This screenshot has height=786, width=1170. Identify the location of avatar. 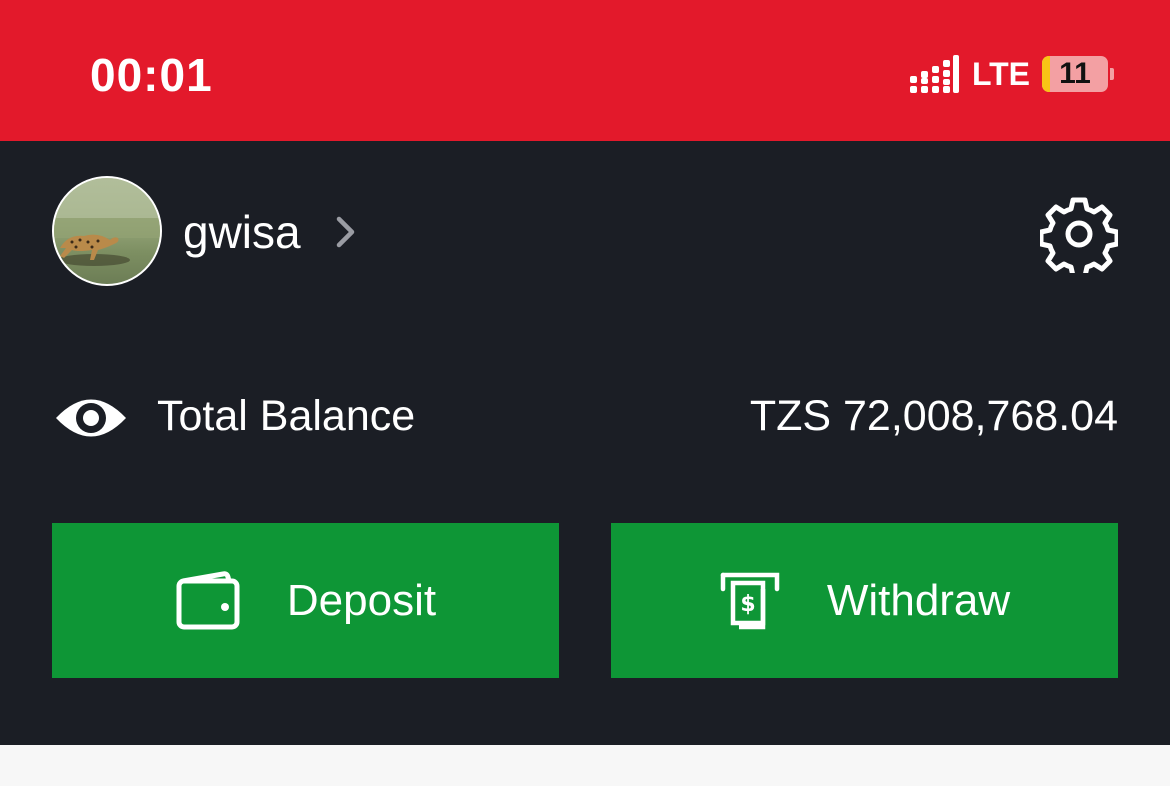
(107, 231).